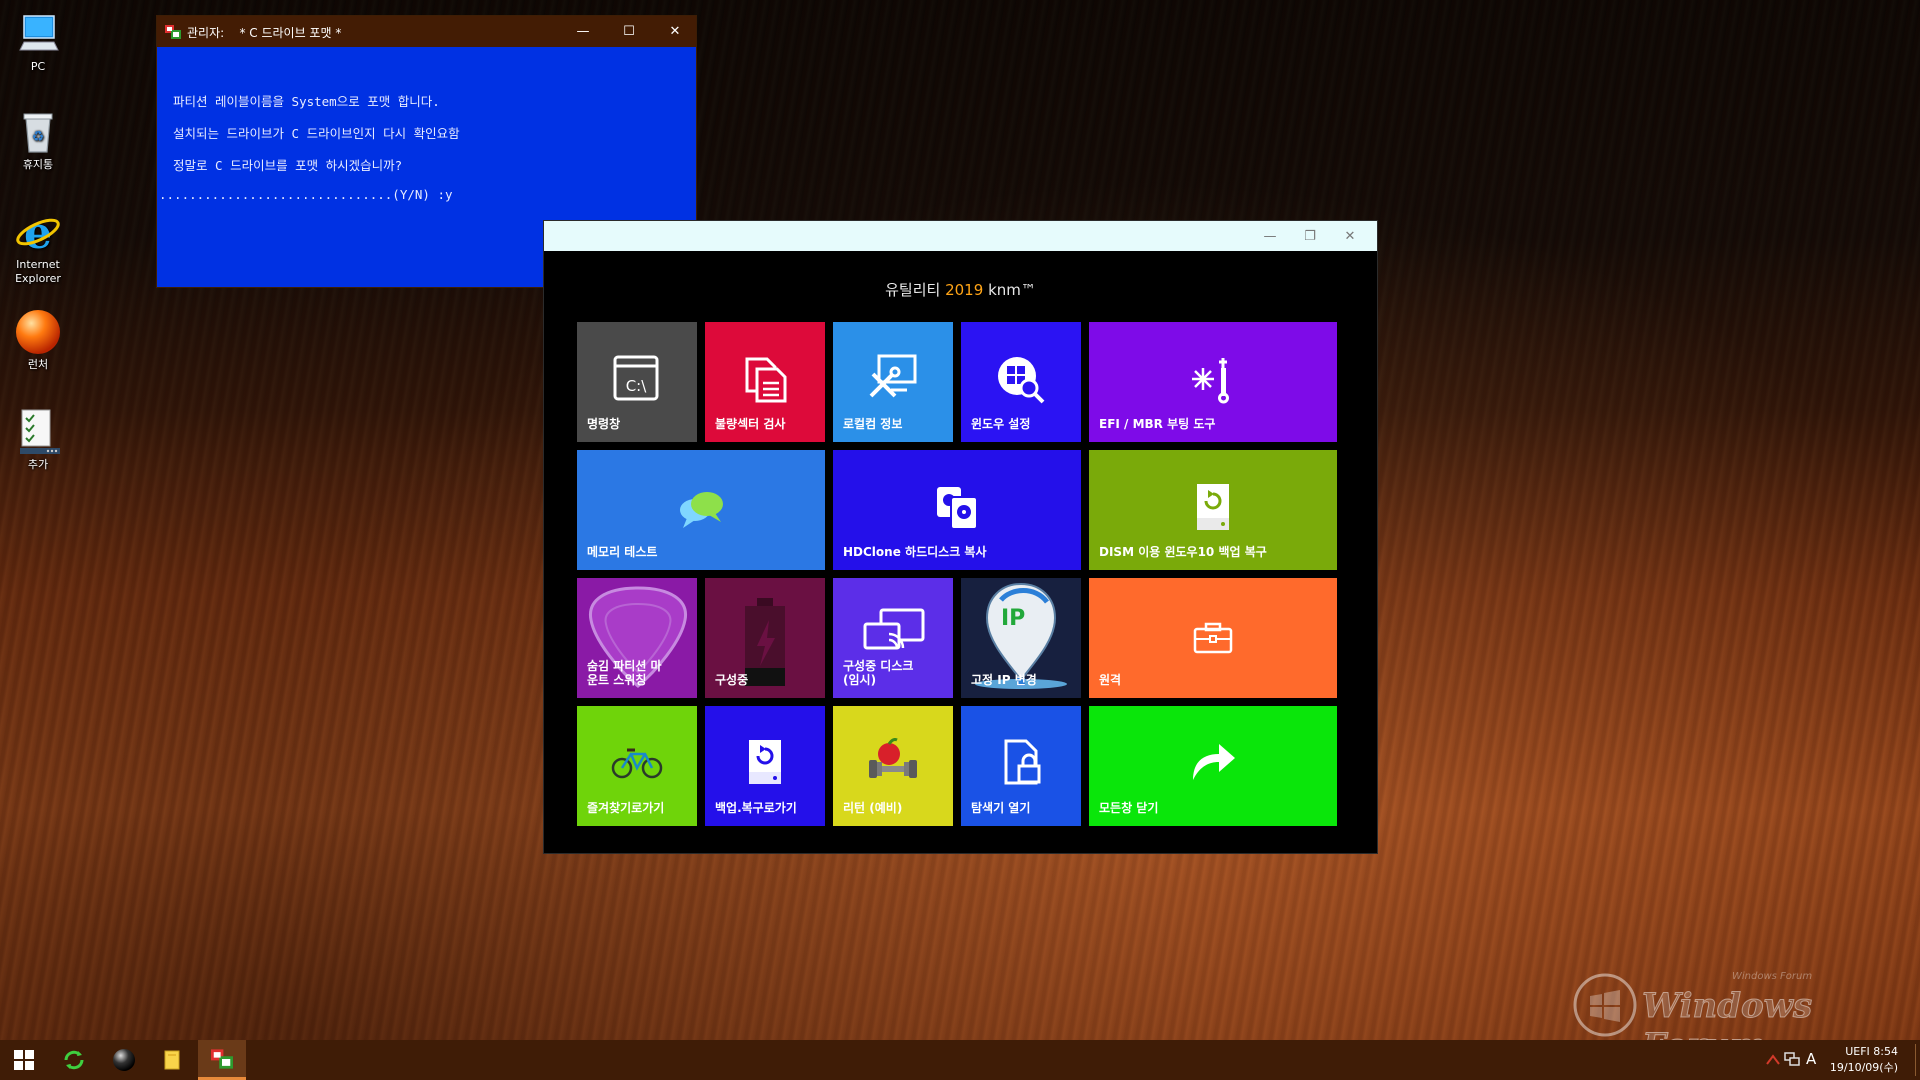  I want to click on taskbar-app-explorer, so click(172, 1060).